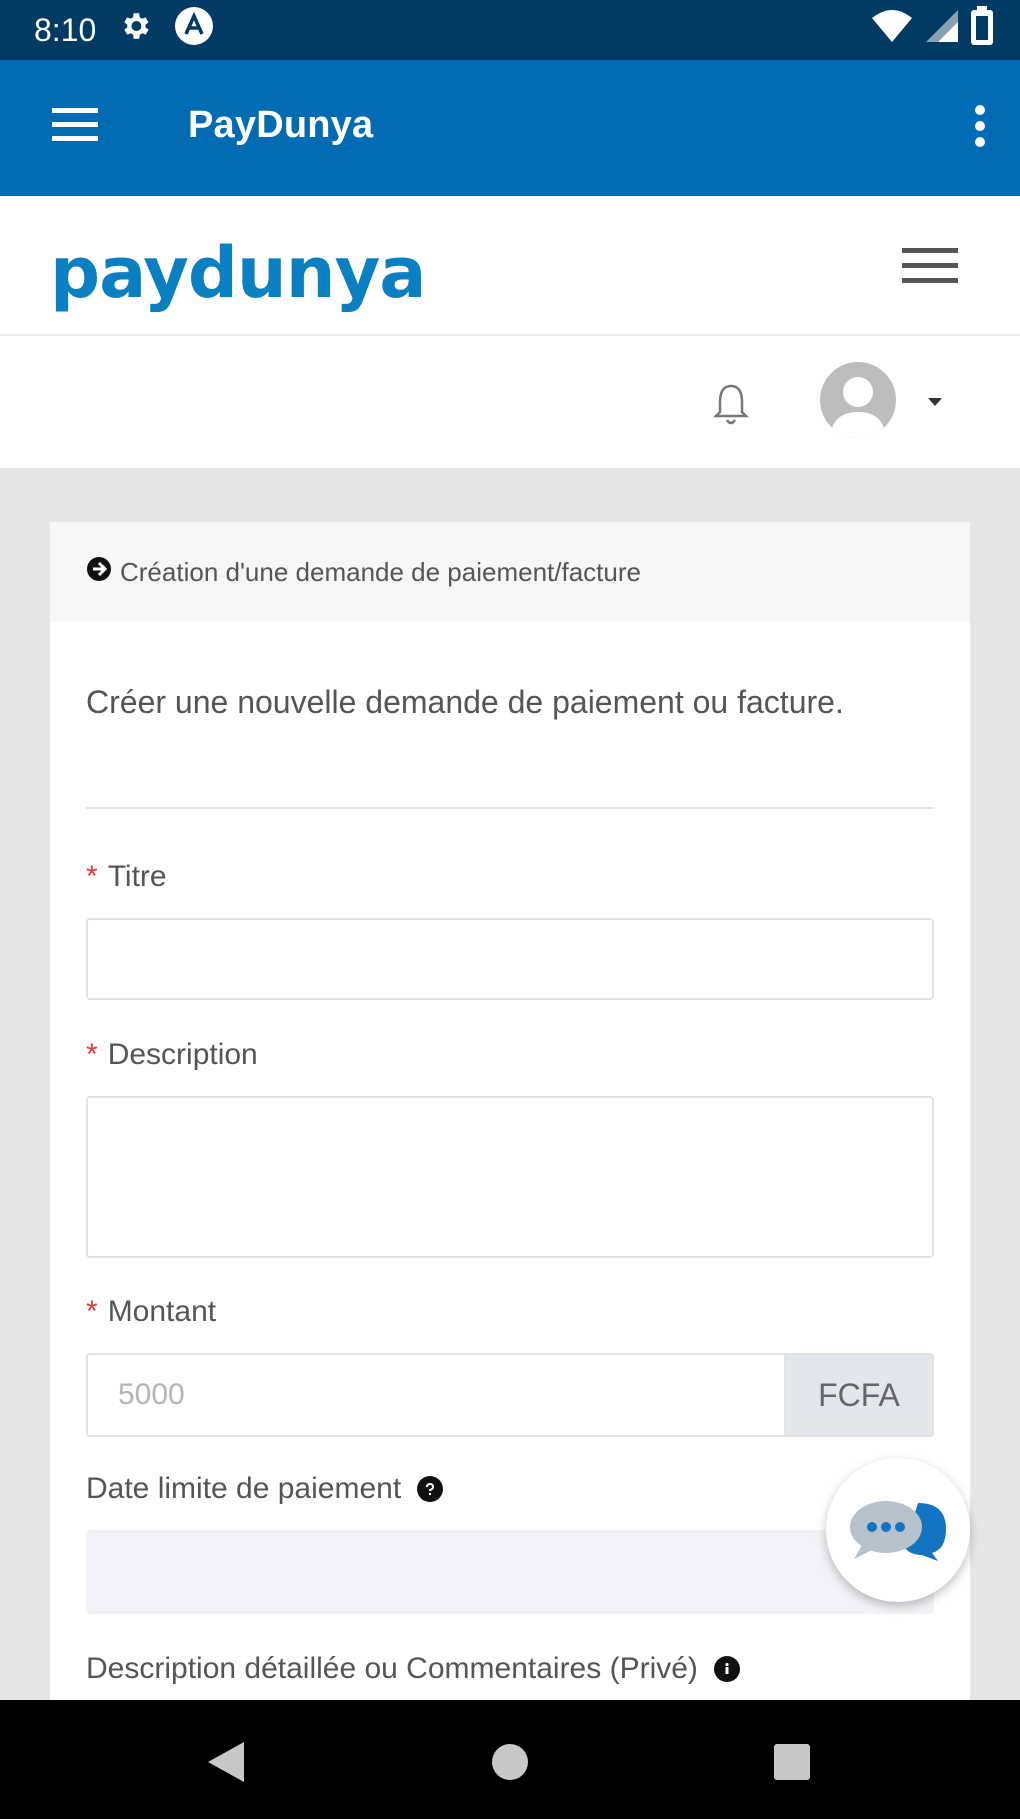 This screenshot has height=1819, width=1020. Describe the element at coordinates (65, 29) in the screenshot. I see `status-time: 8:10` at that location.